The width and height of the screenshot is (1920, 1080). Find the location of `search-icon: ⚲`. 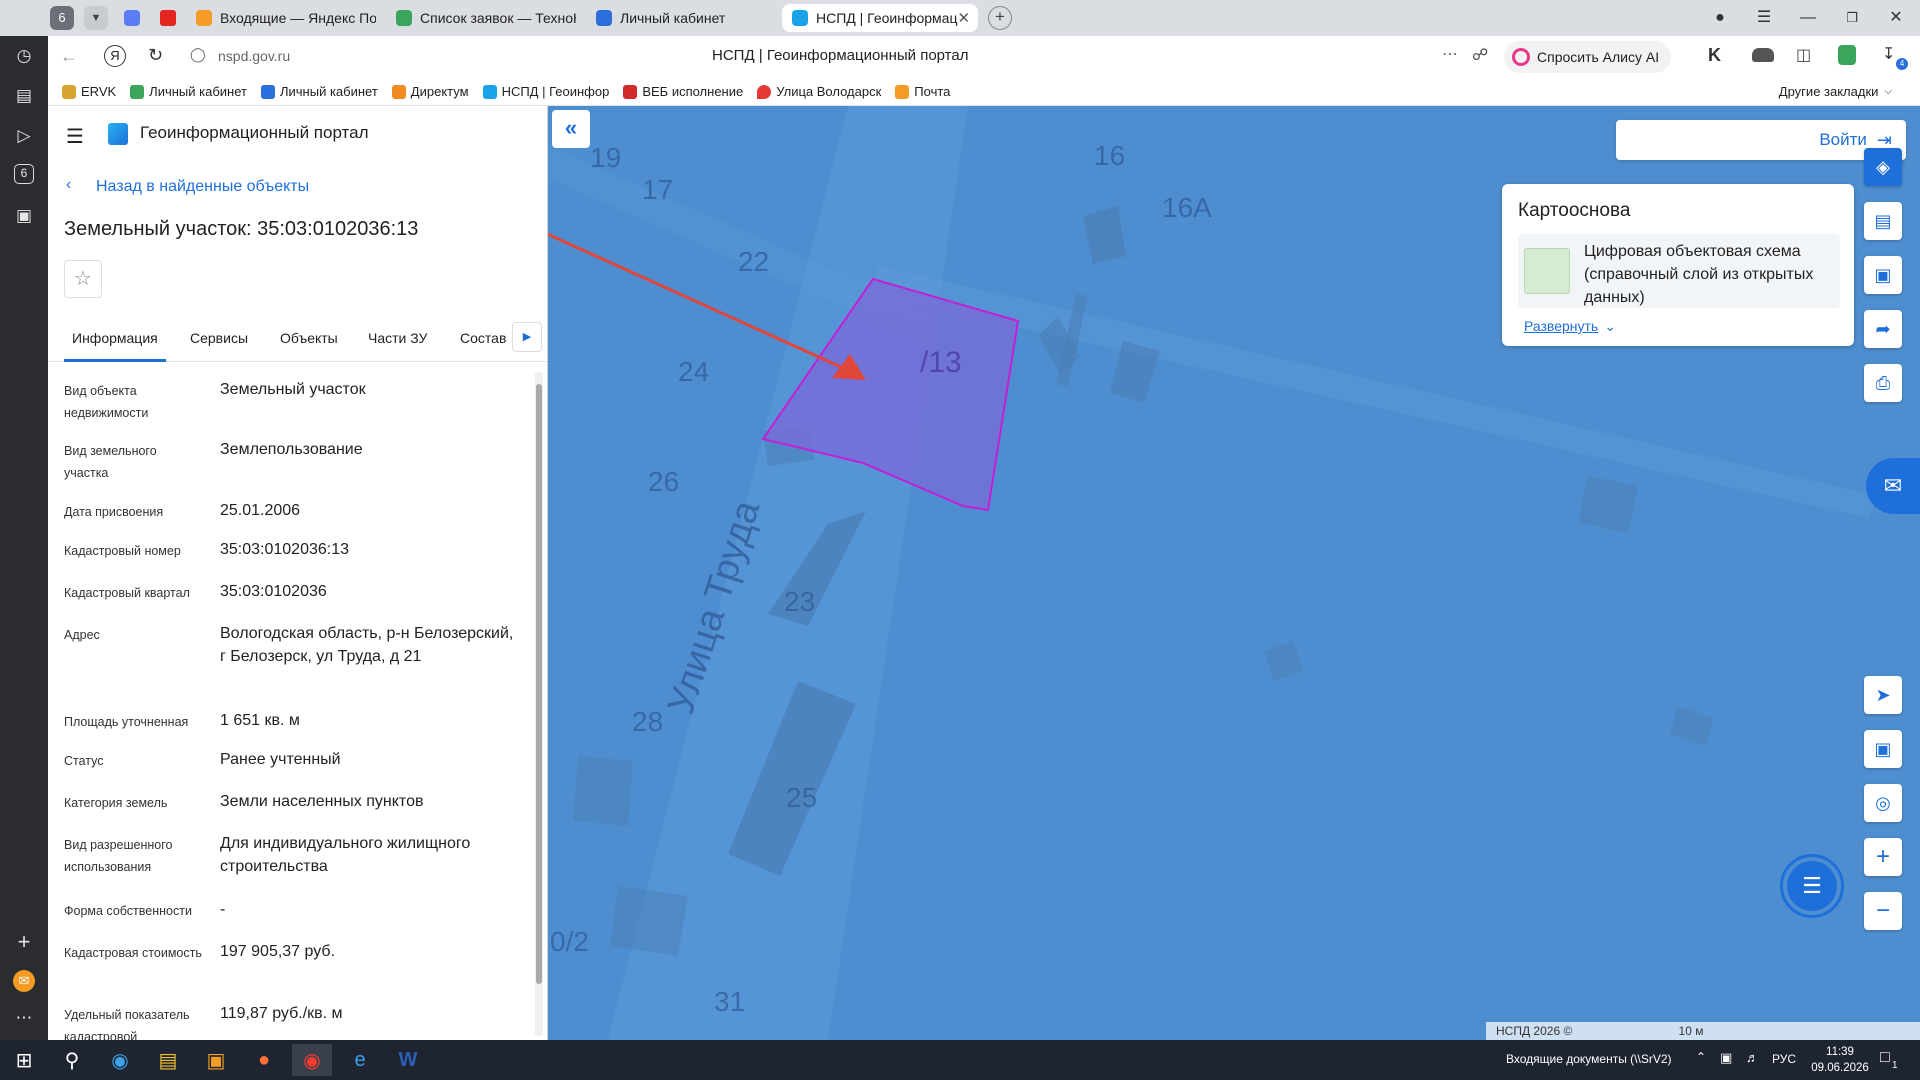

search-icon: ⚲ is located at coordinates (72, 1060).